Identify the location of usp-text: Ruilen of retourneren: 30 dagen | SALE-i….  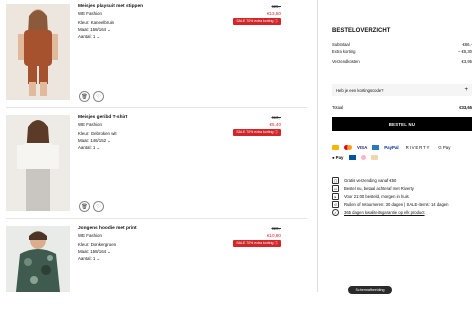
(396, 204).